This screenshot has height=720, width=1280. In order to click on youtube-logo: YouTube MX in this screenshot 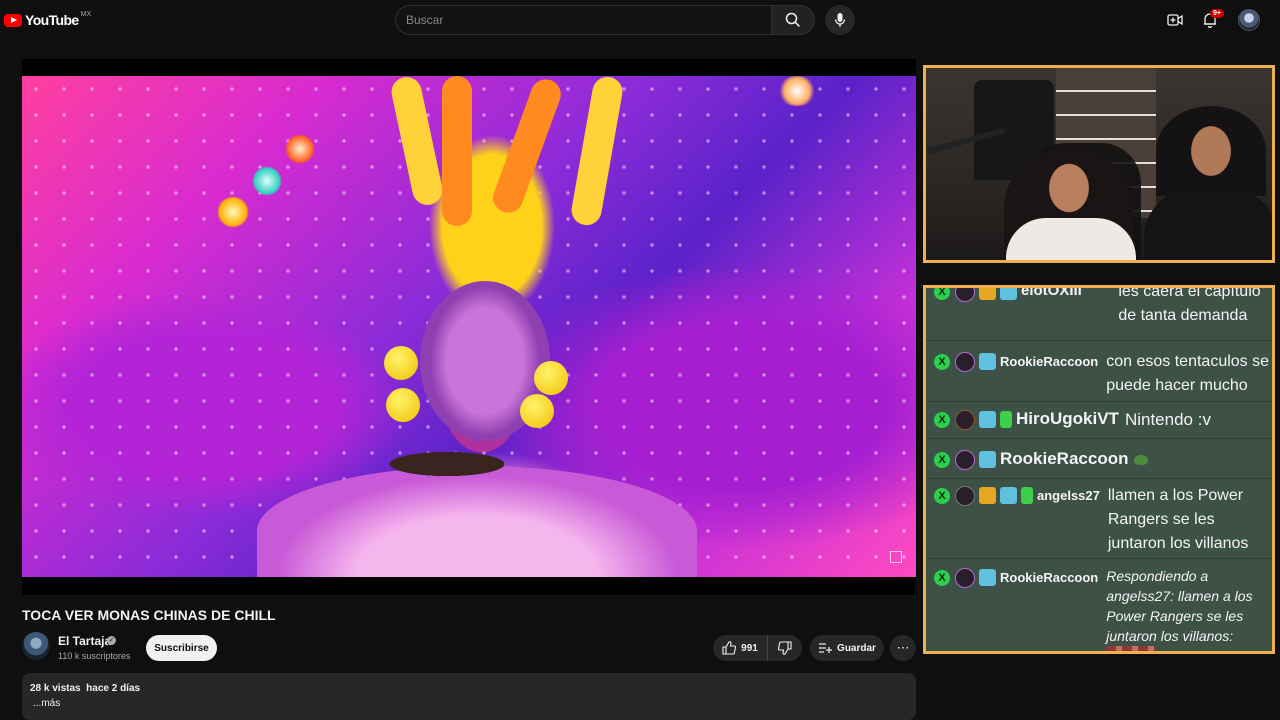, I will do `click(48, 19)`.